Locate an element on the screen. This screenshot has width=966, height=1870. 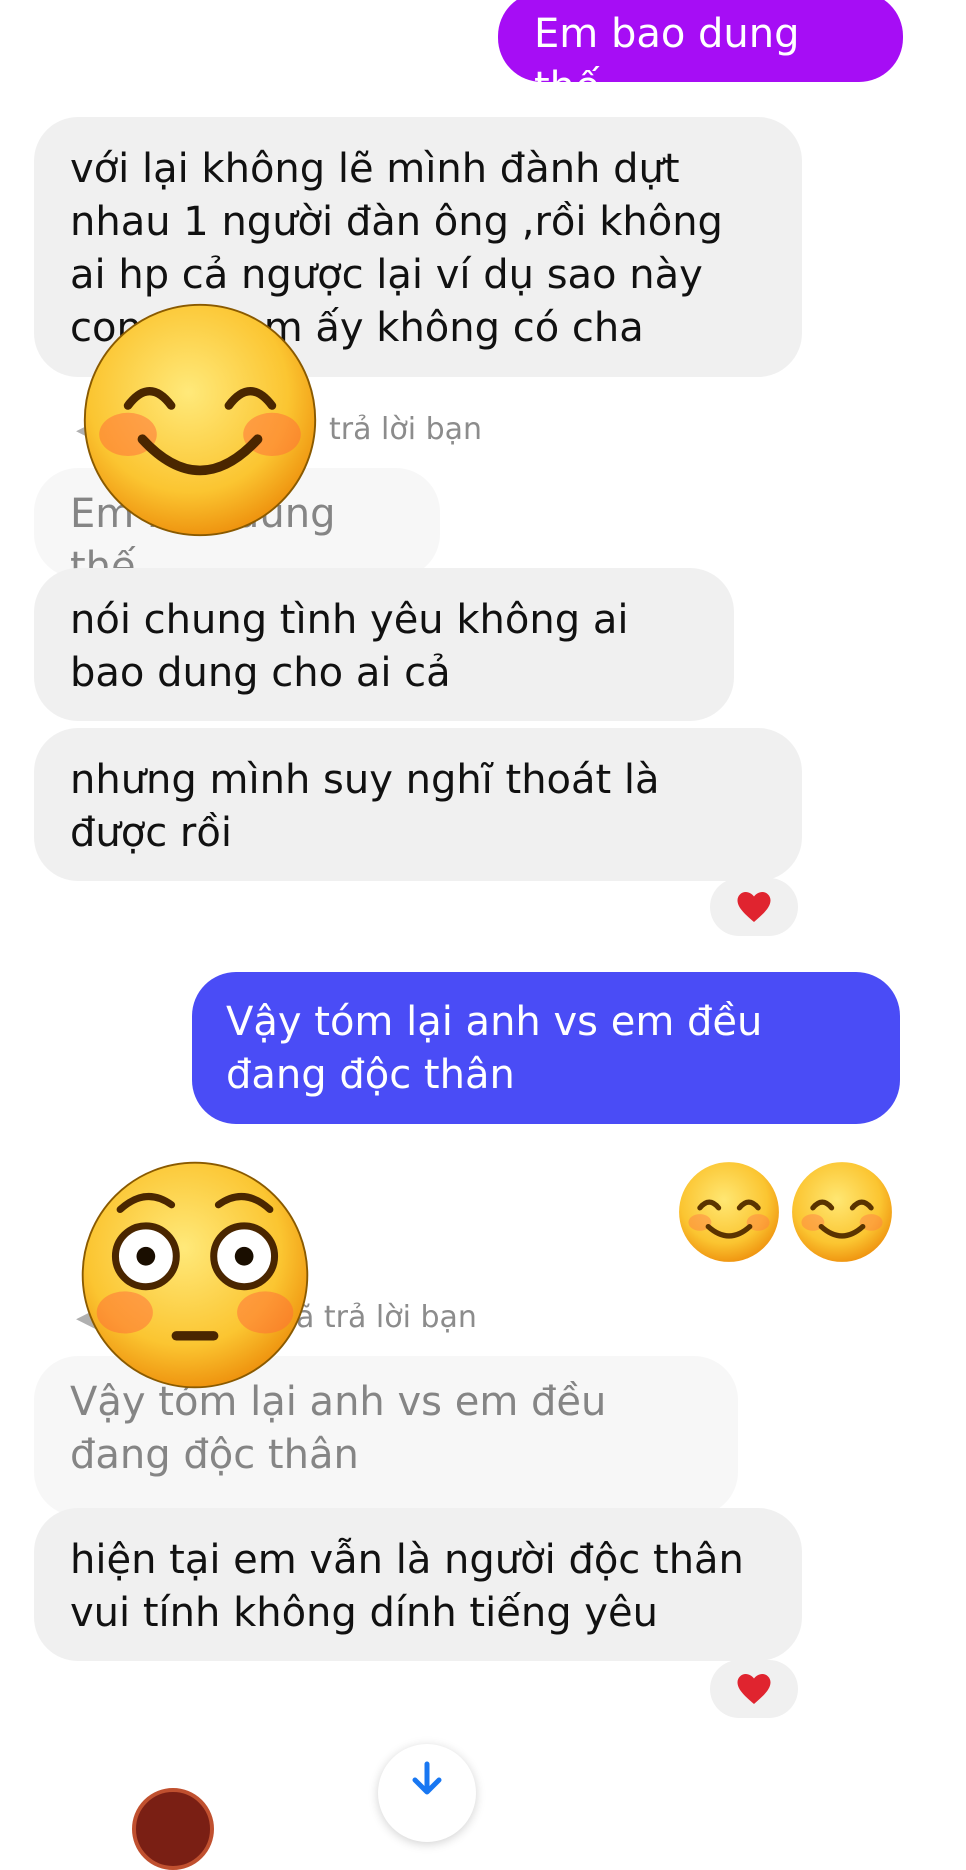
avatar is located at coordinates (173, 1829).